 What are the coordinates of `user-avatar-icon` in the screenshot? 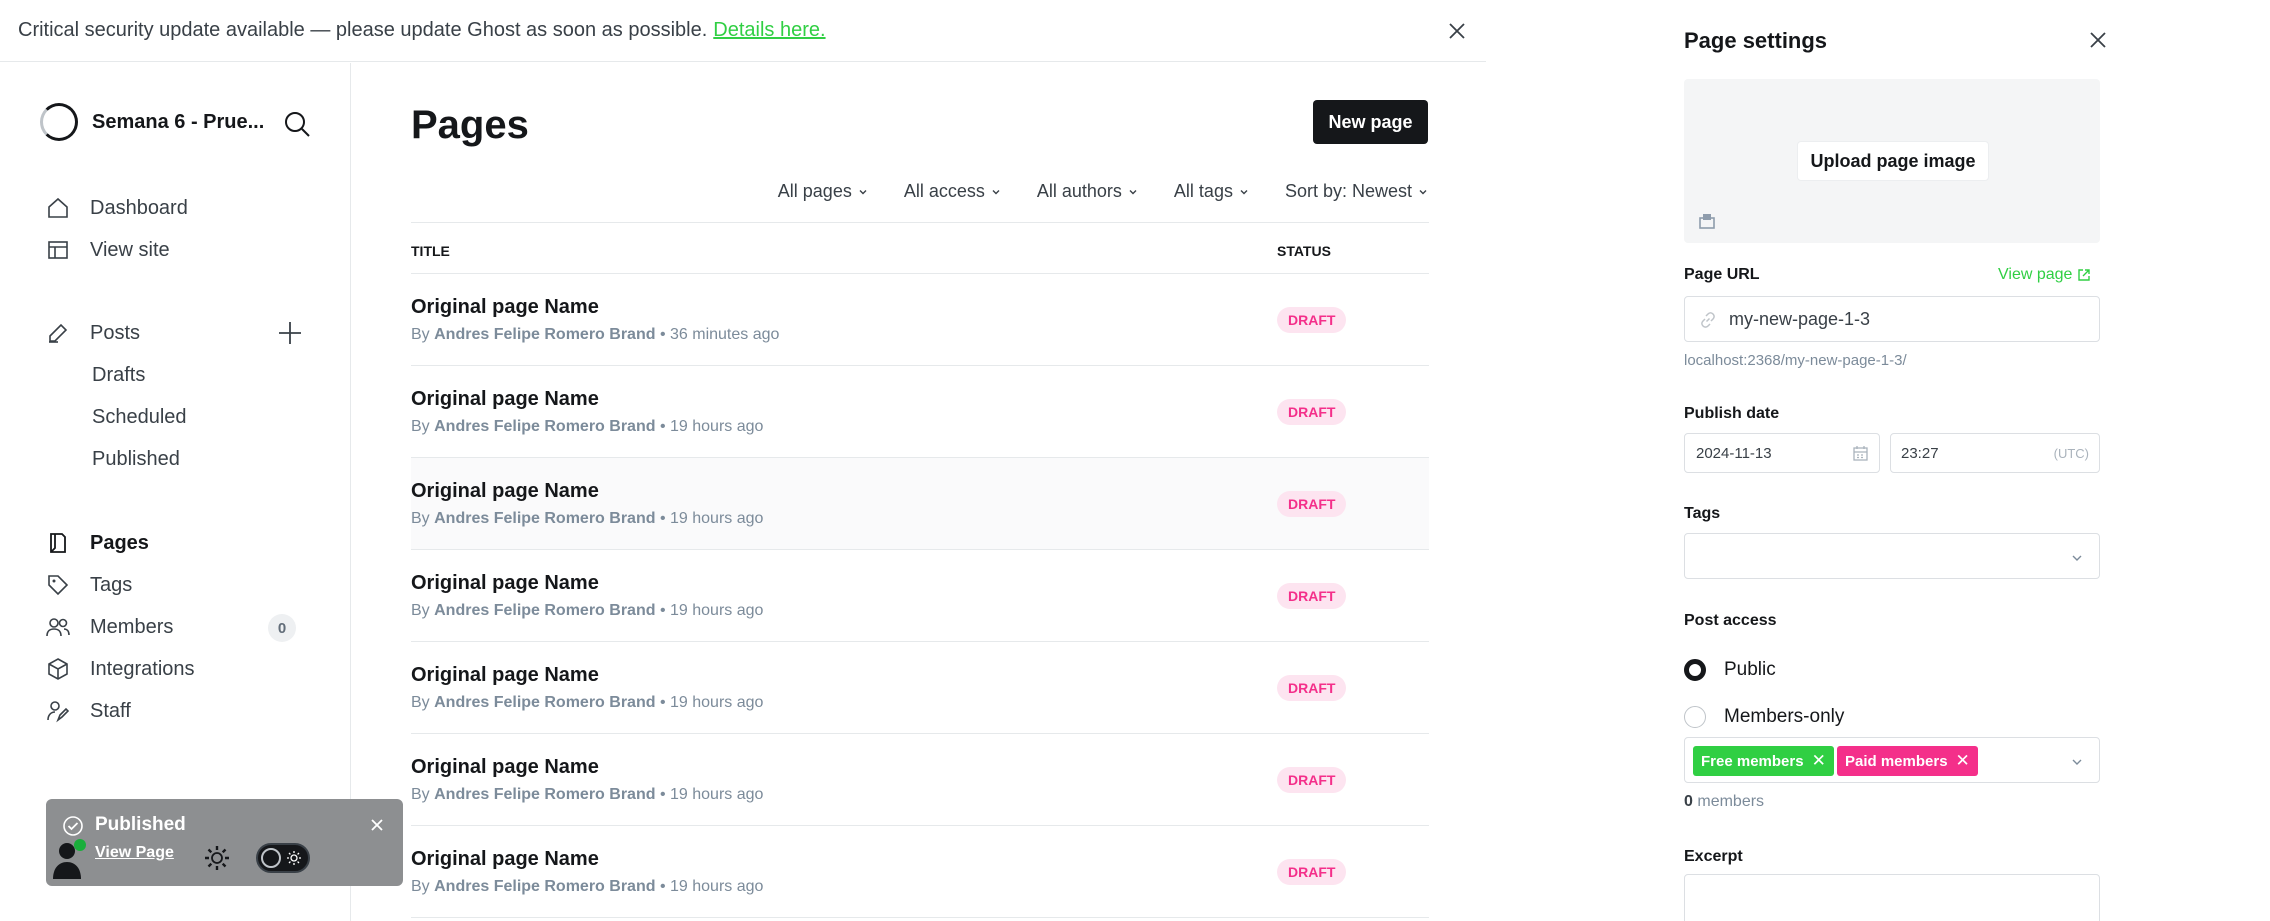 It's located at (70, 857).